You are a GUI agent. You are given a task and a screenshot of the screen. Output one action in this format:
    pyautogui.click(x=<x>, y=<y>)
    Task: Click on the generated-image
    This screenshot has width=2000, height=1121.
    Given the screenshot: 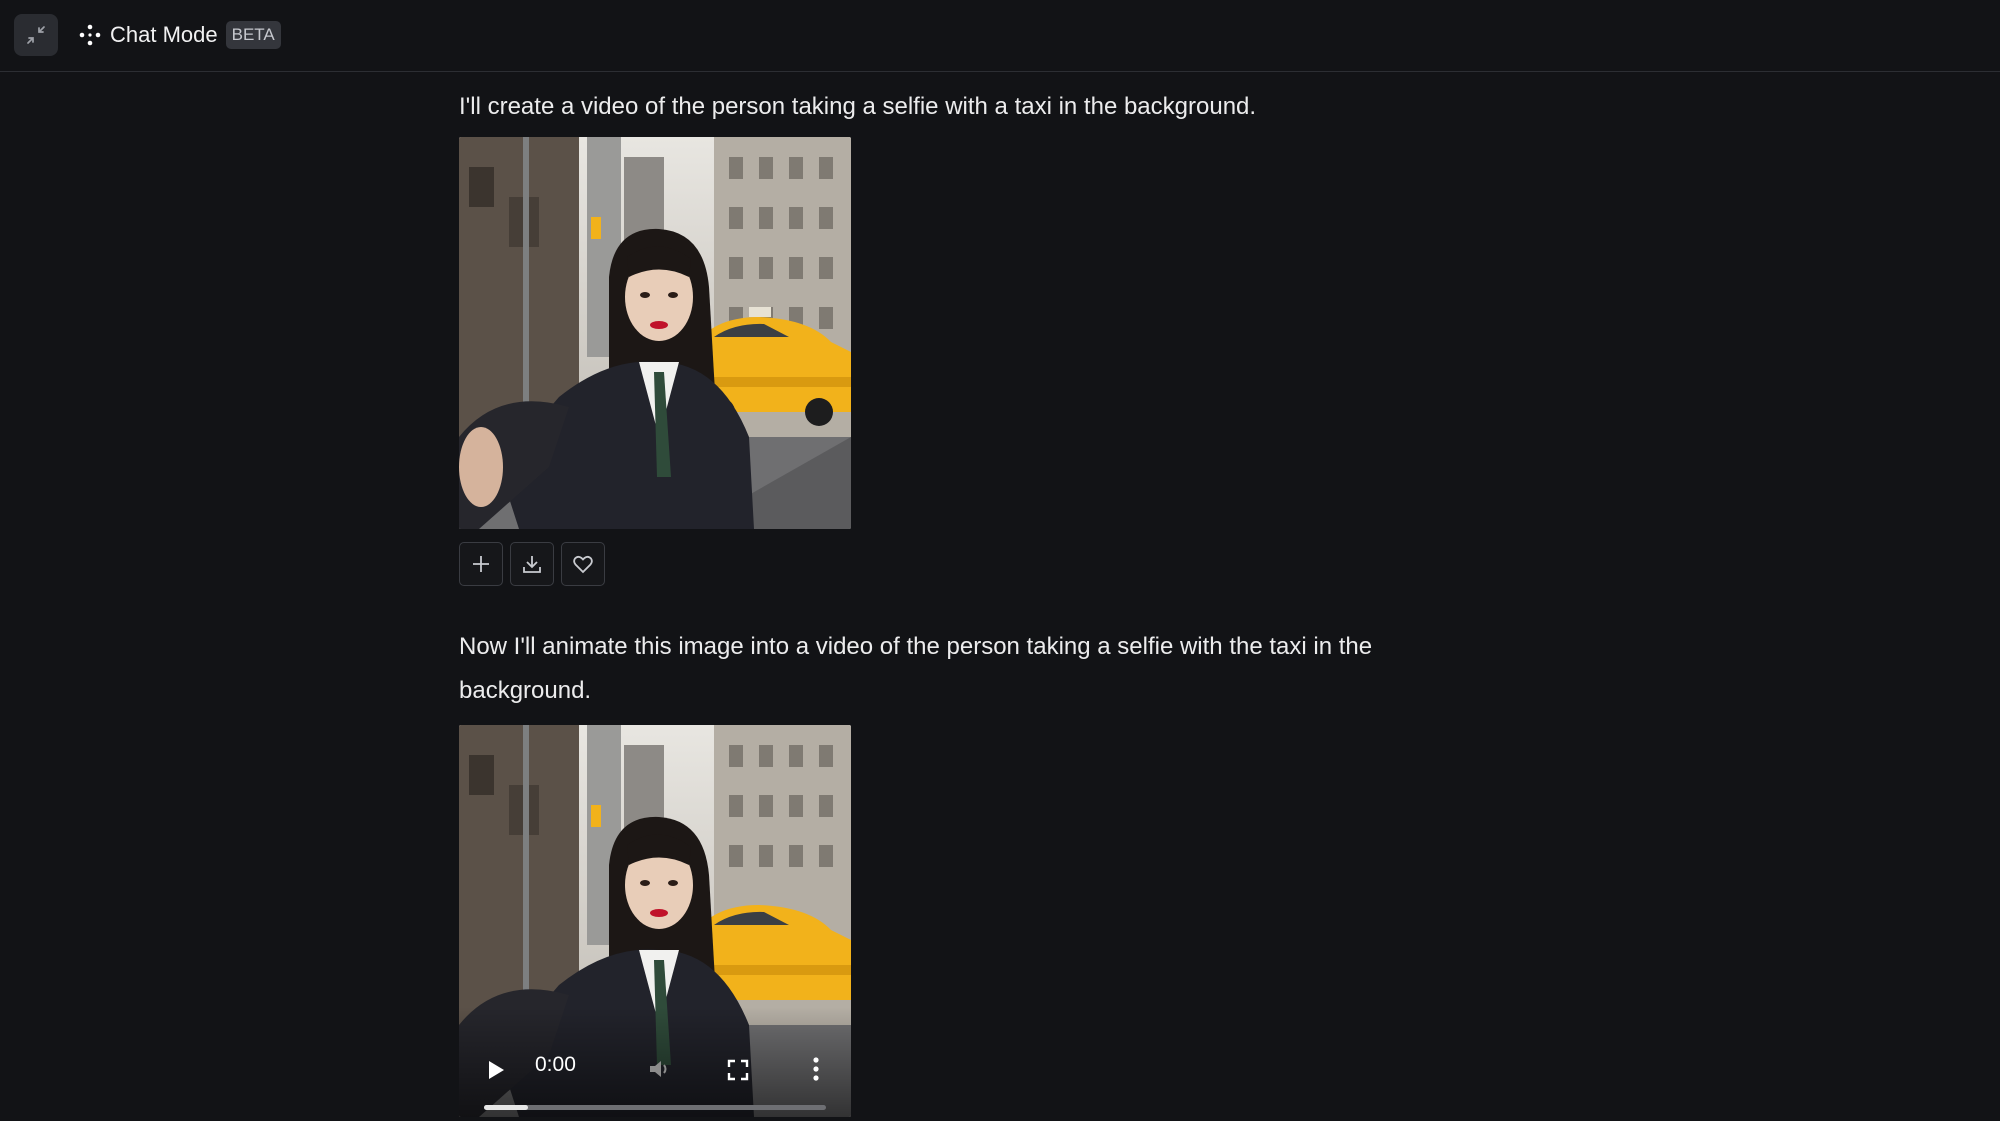 What is the action you would take?
    pyautogui.click(x=655, y=333)
    